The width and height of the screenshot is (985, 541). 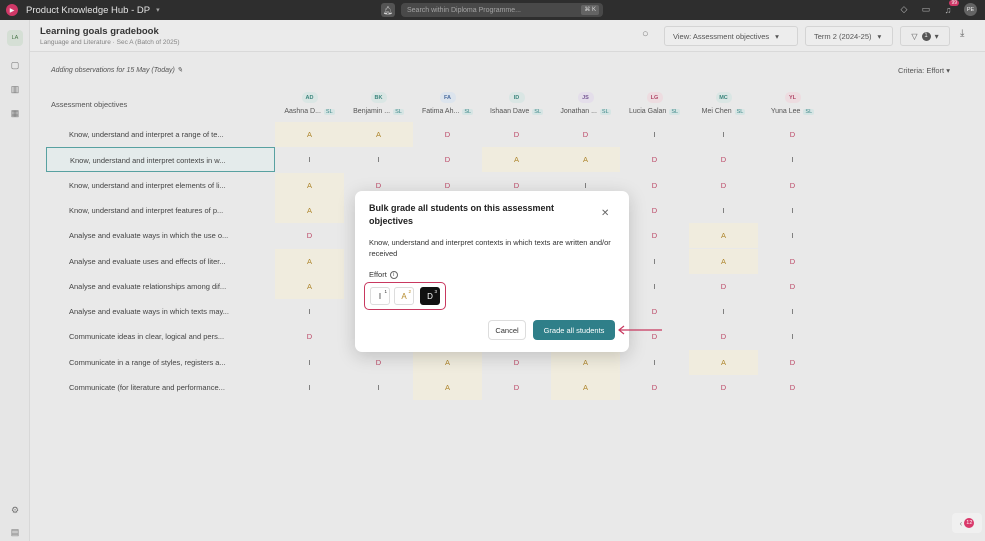 What do you see at coordinates (393, 274) in the screenshot?
I see `info-icon: i` at bounding box center [393, 274].